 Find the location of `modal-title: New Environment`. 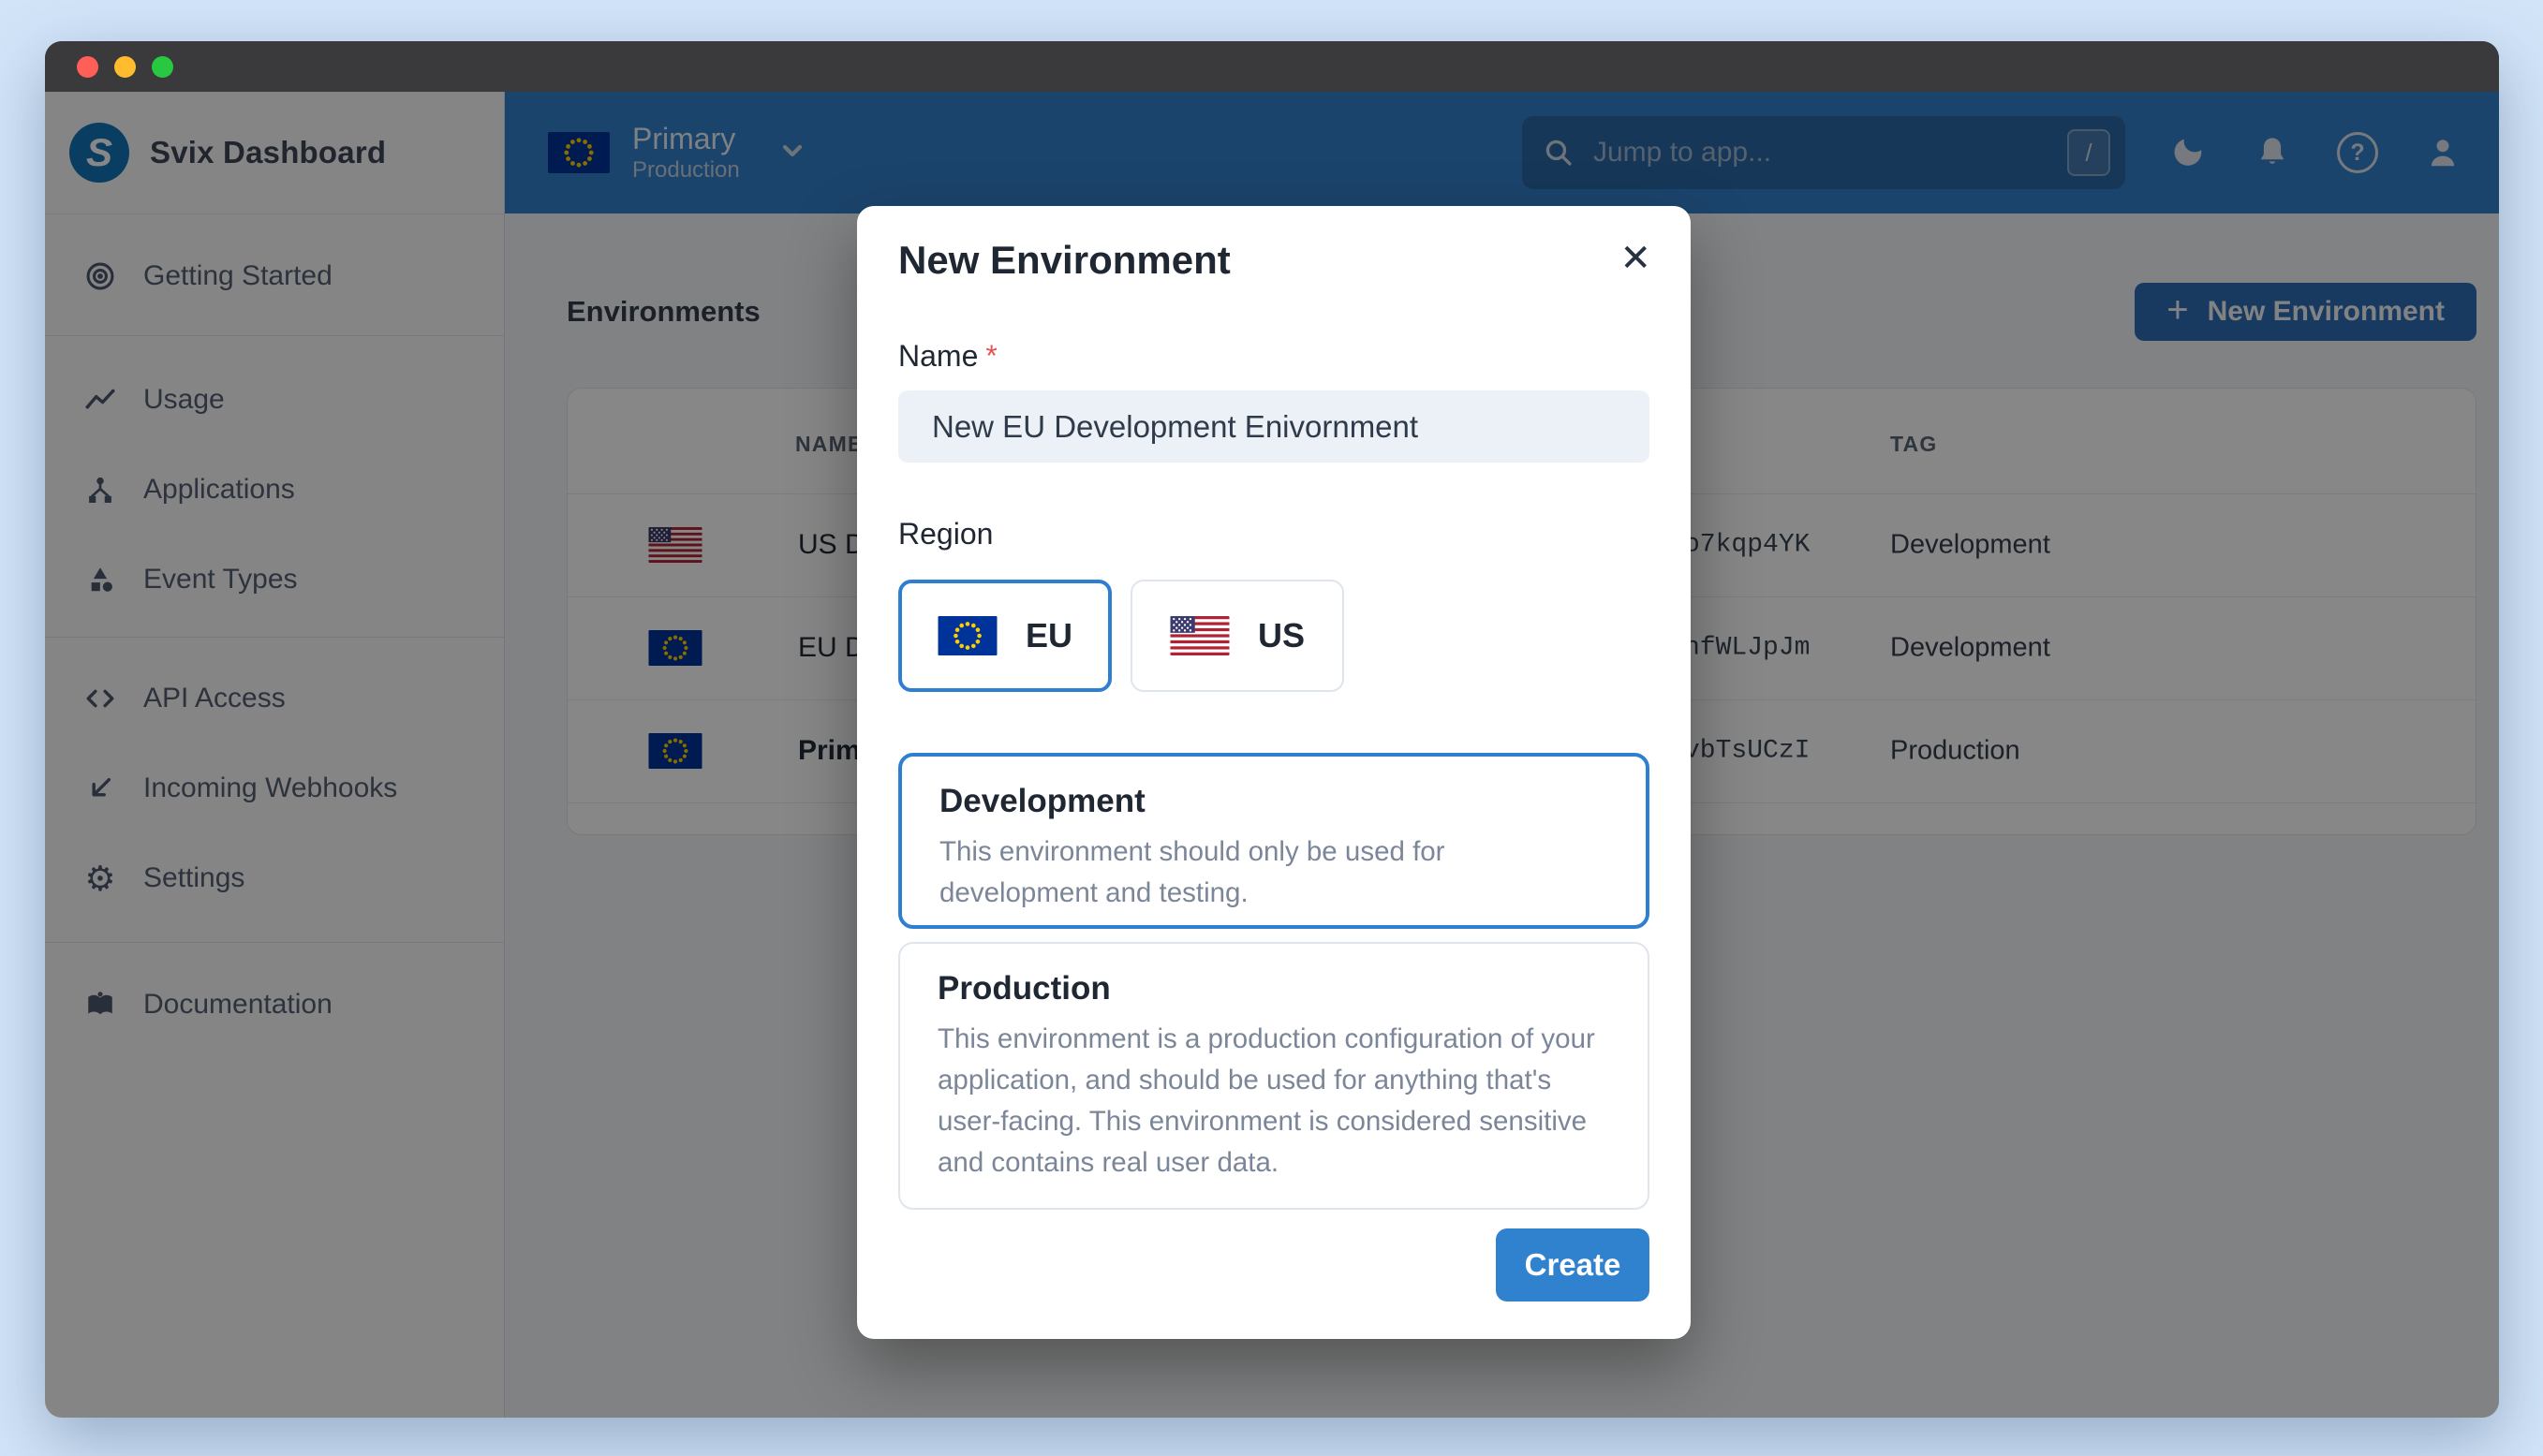

modal-title: New Environment is located at coordinates (1064, 260).